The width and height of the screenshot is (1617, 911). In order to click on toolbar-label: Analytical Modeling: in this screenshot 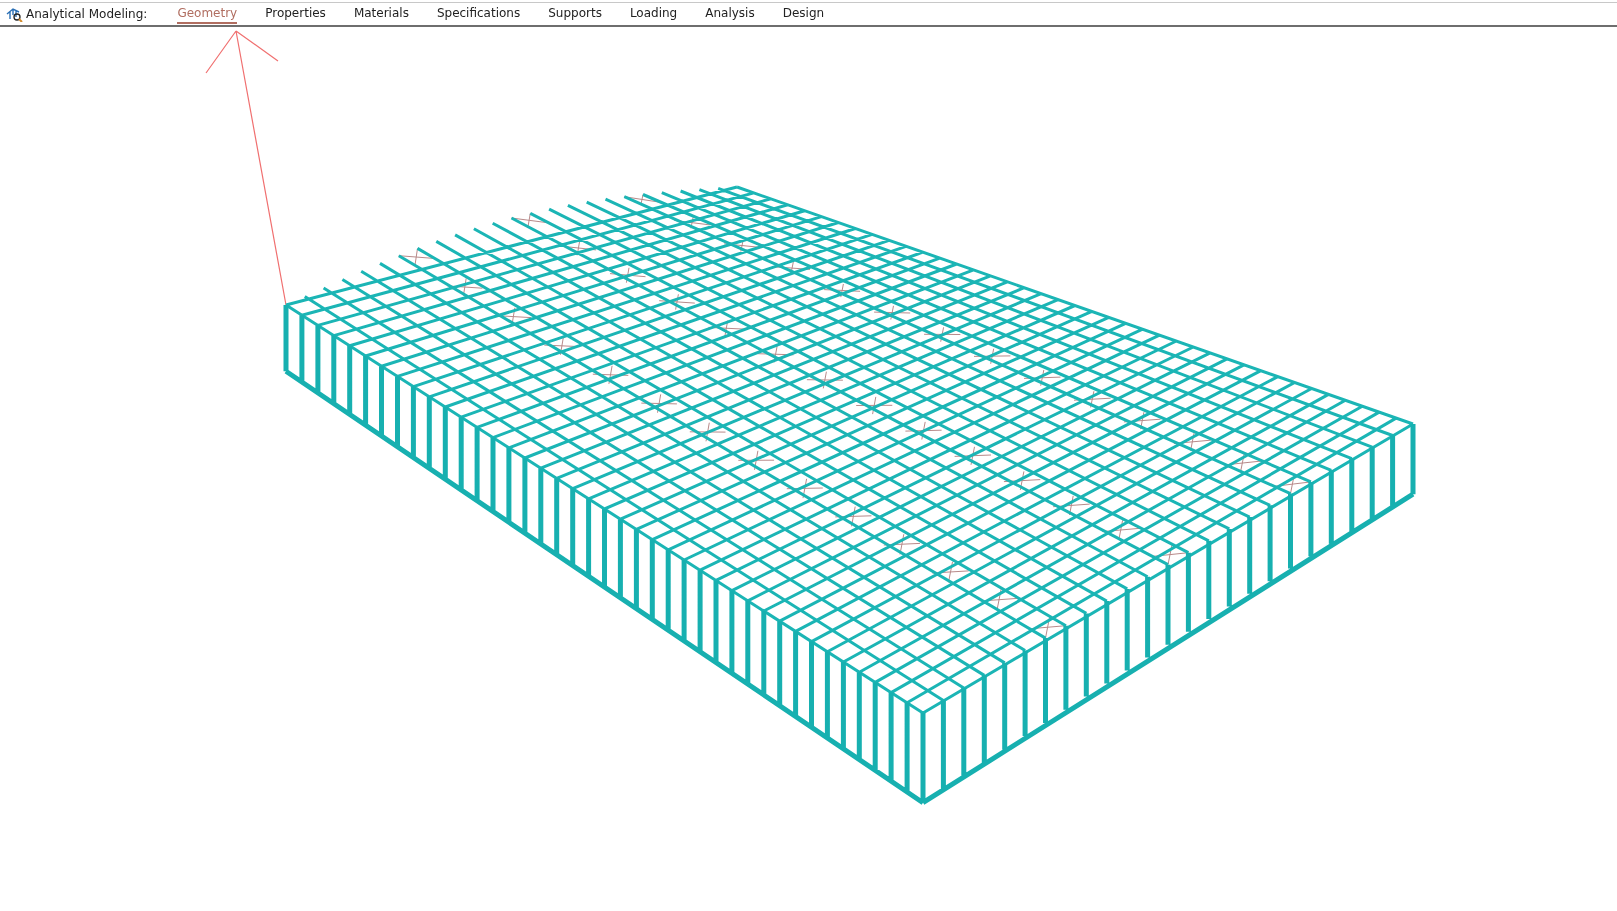, I will do `click(87, 14)`.